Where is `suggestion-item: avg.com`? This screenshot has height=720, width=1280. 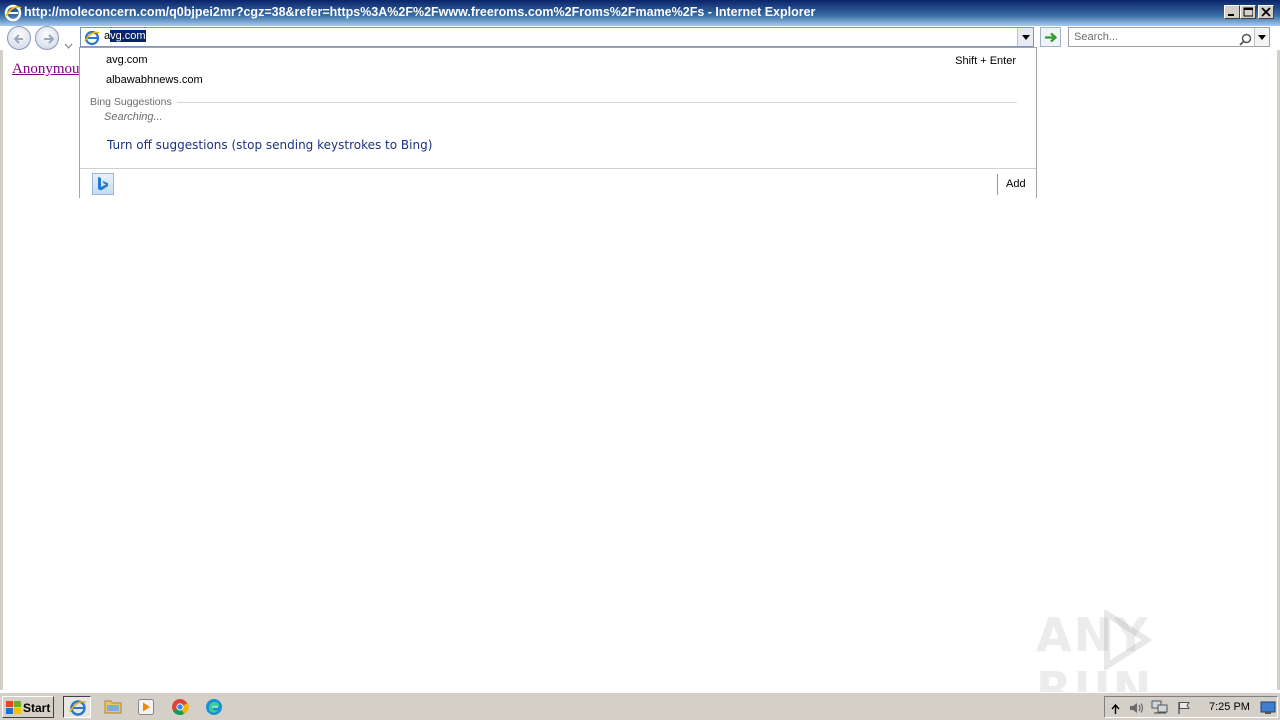
suggestion-item: avg.com is located at coordinates (127, 60).